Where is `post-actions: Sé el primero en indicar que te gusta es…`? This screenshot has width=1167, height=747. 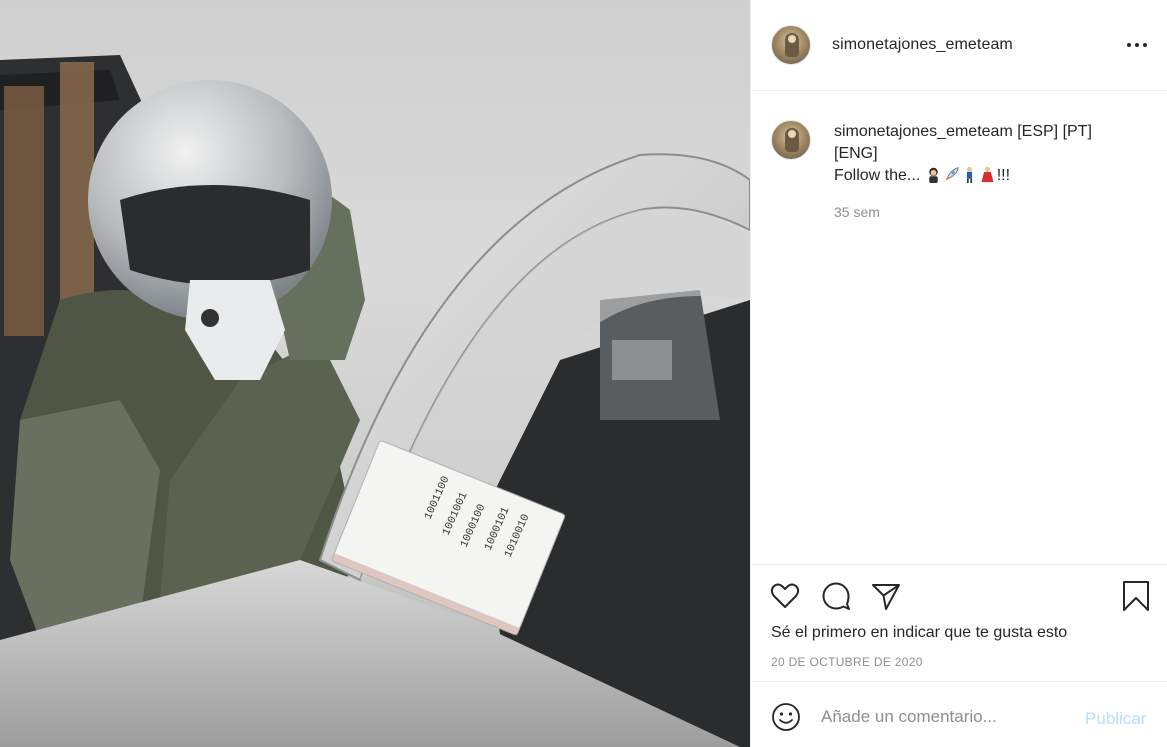 post-actions: Sé el primero en indicar que te gusta es… is located at coordinates (959, 622).